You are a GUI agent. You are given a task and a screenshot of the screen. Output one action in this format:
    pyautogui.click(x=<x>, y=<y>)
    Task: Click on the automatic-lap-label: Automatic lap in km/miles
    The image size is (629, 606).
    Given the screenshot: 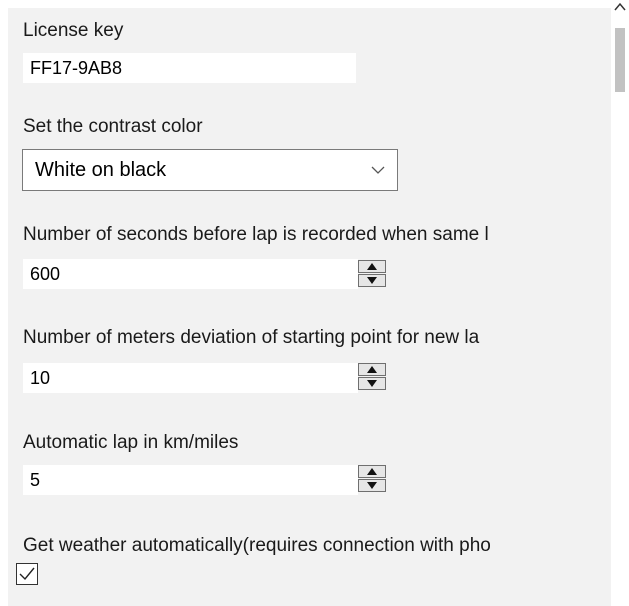 What is the action you would take?
    pyautogui.click(x=131, y=442)
    